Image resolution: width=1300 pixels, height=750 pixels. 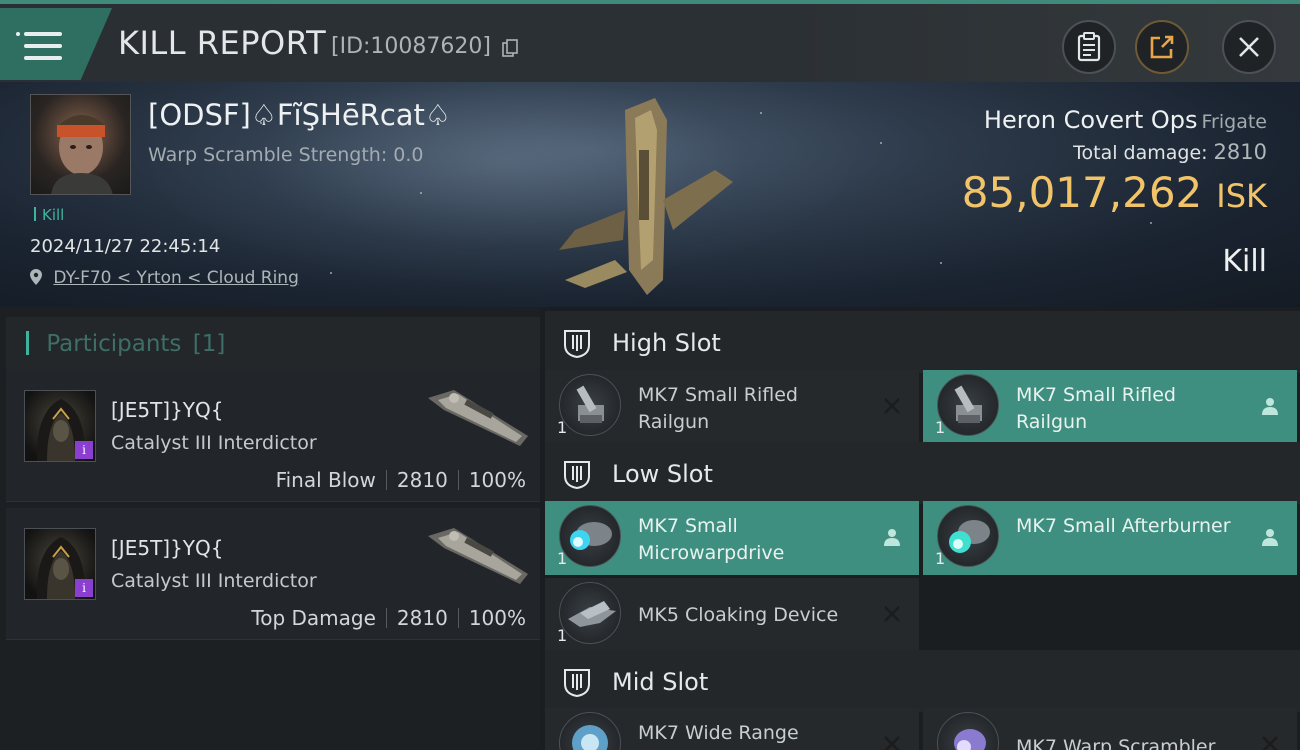 What do you see at coordinates (1110, 729) in the screenshot?
I see `module-item: 1 MK7 Warp Scrambler` at bounding box center [1110, 729].